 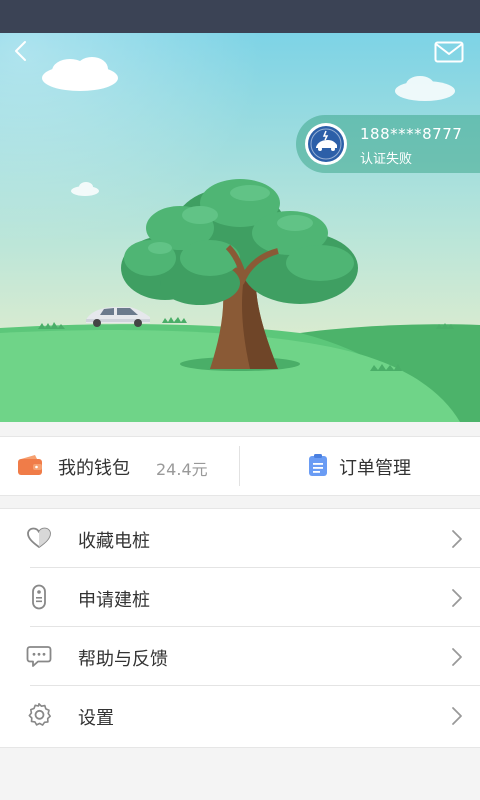 I want to click on account-phone: 188****8777, so click(x=411, y=134).